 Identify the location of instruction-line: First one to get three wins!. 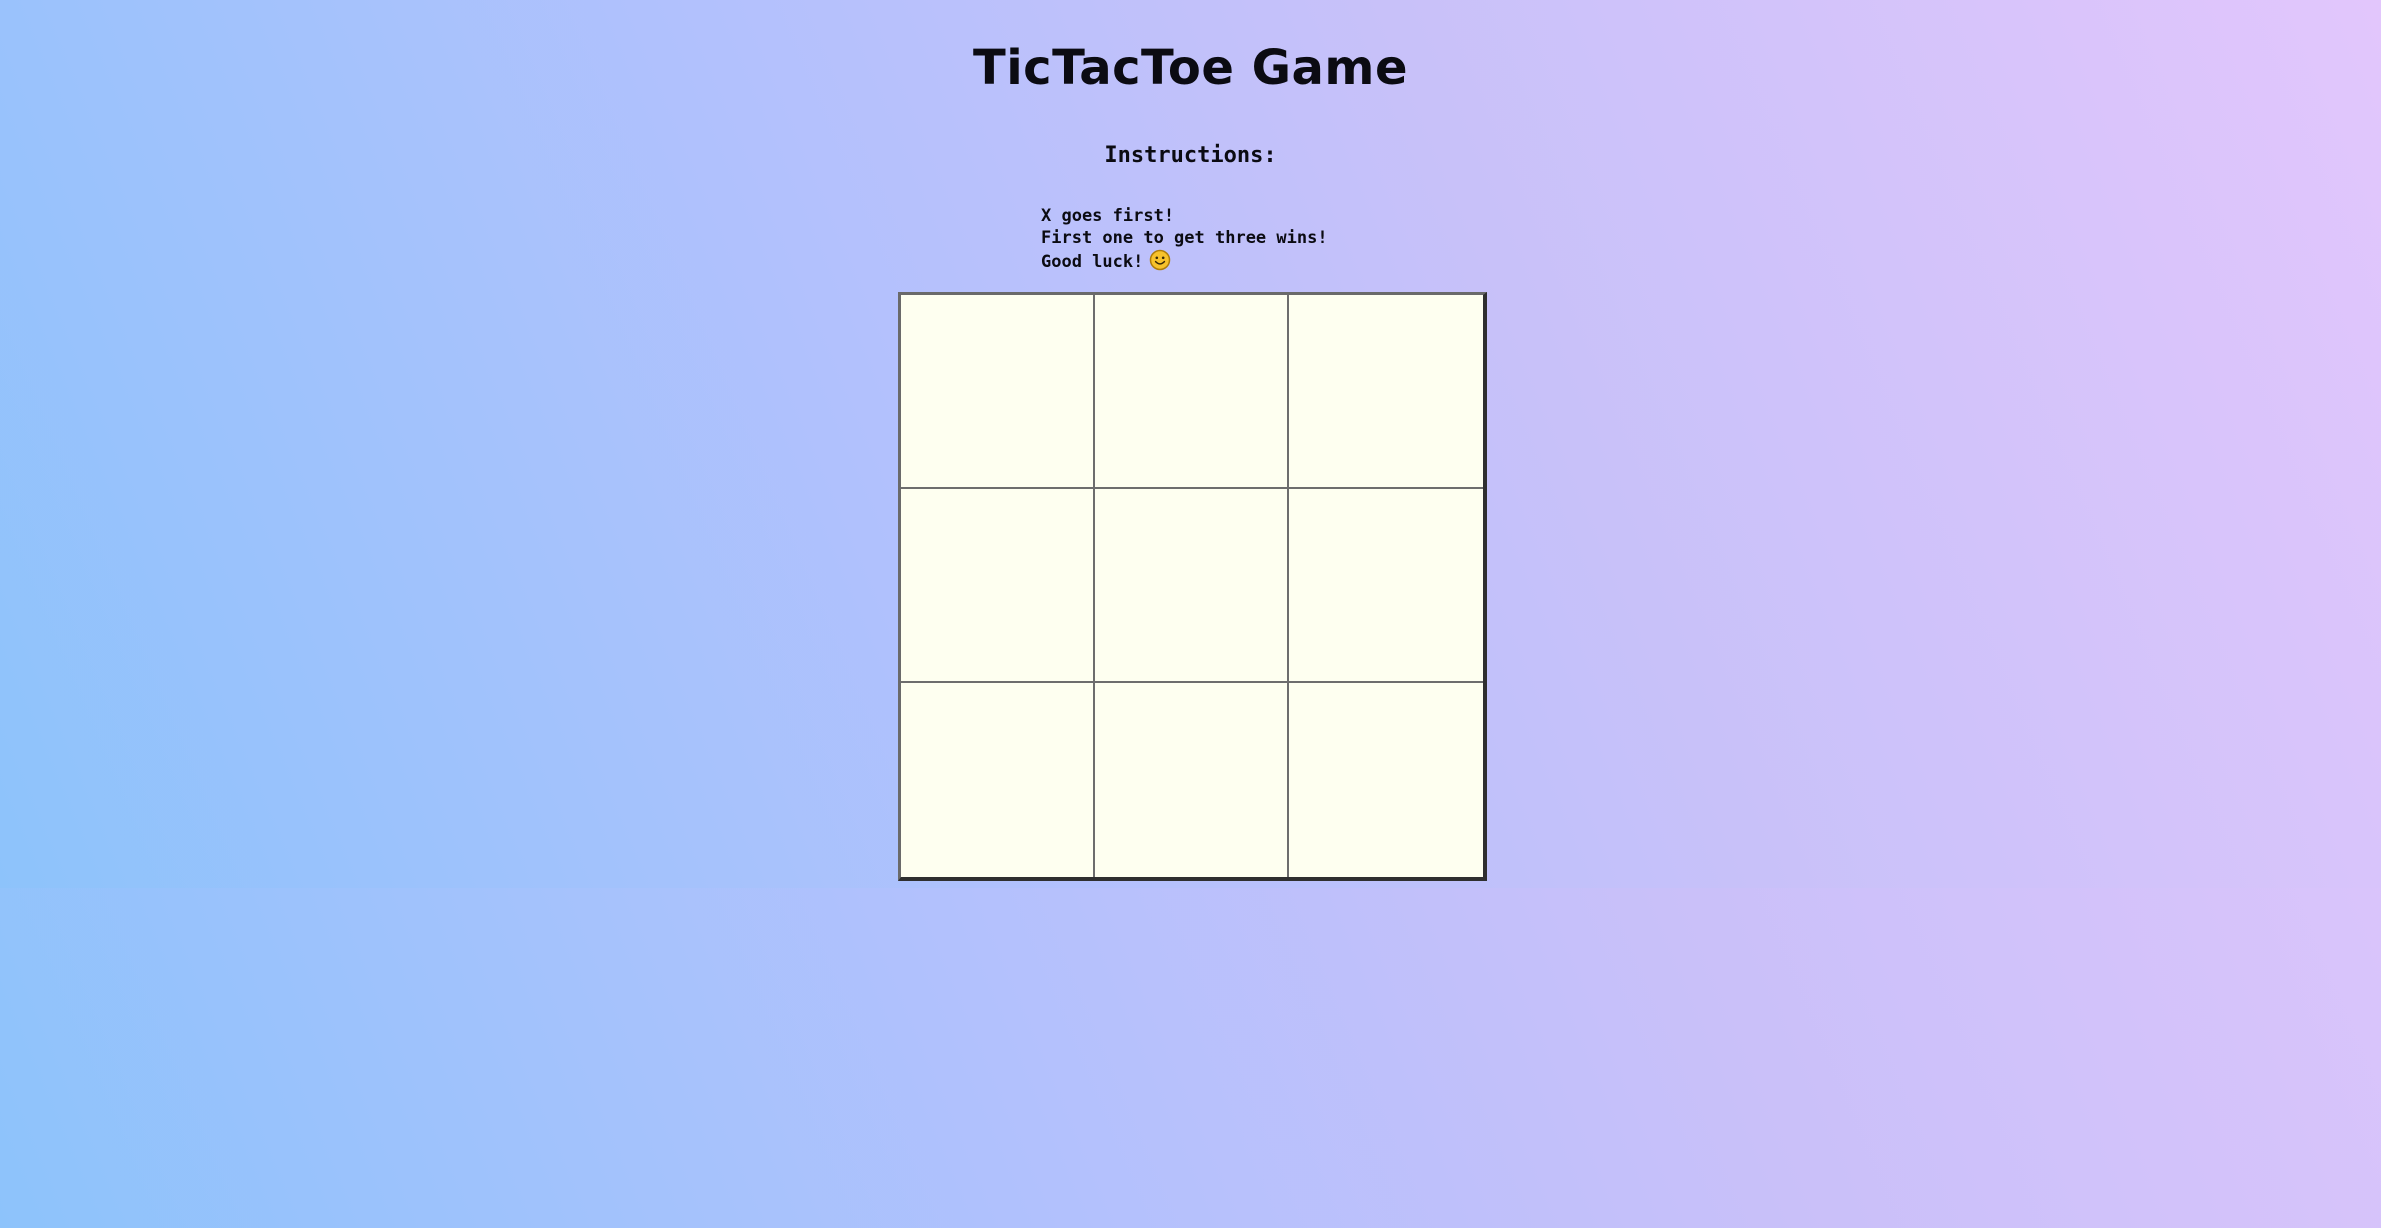
(1184, 238).